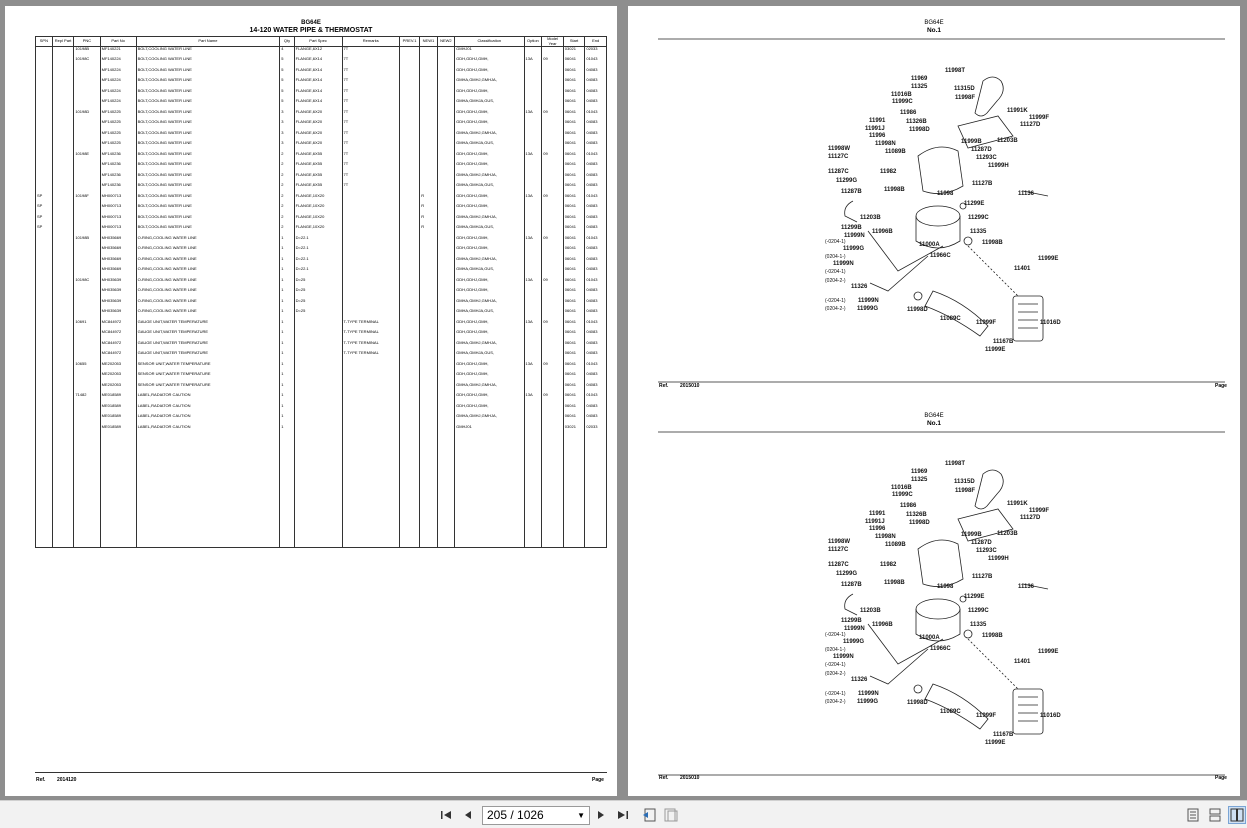 Image resolution: width=1247 pixels, height=828 pixels. Describe the element at coordinates (908, 113) in the screenshot. I see `part-callout: 11986` at that location.